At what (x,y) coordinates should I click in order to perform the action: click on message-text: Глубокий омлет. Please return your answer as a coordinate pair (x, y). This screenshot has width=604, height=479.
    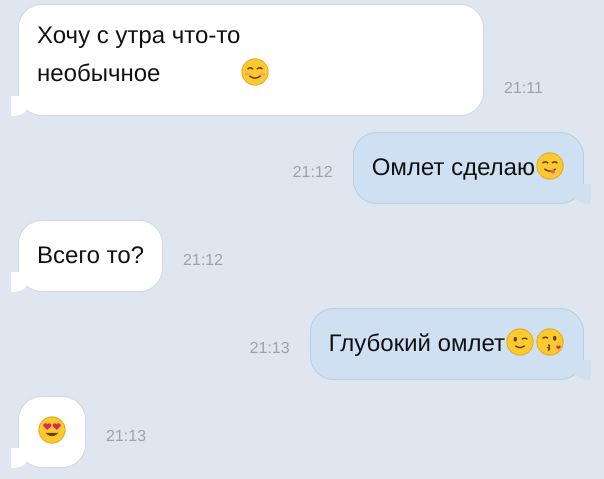
    Looking at the image, I should click on (416, 344).